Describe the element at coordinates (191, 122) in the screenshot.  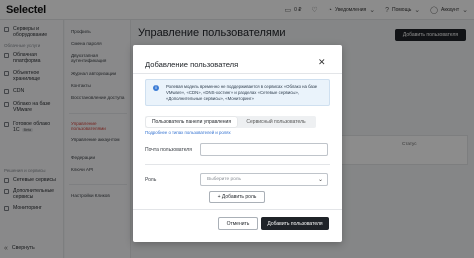
I see `tab-panel-user: Пользователь панели управления` at that location.